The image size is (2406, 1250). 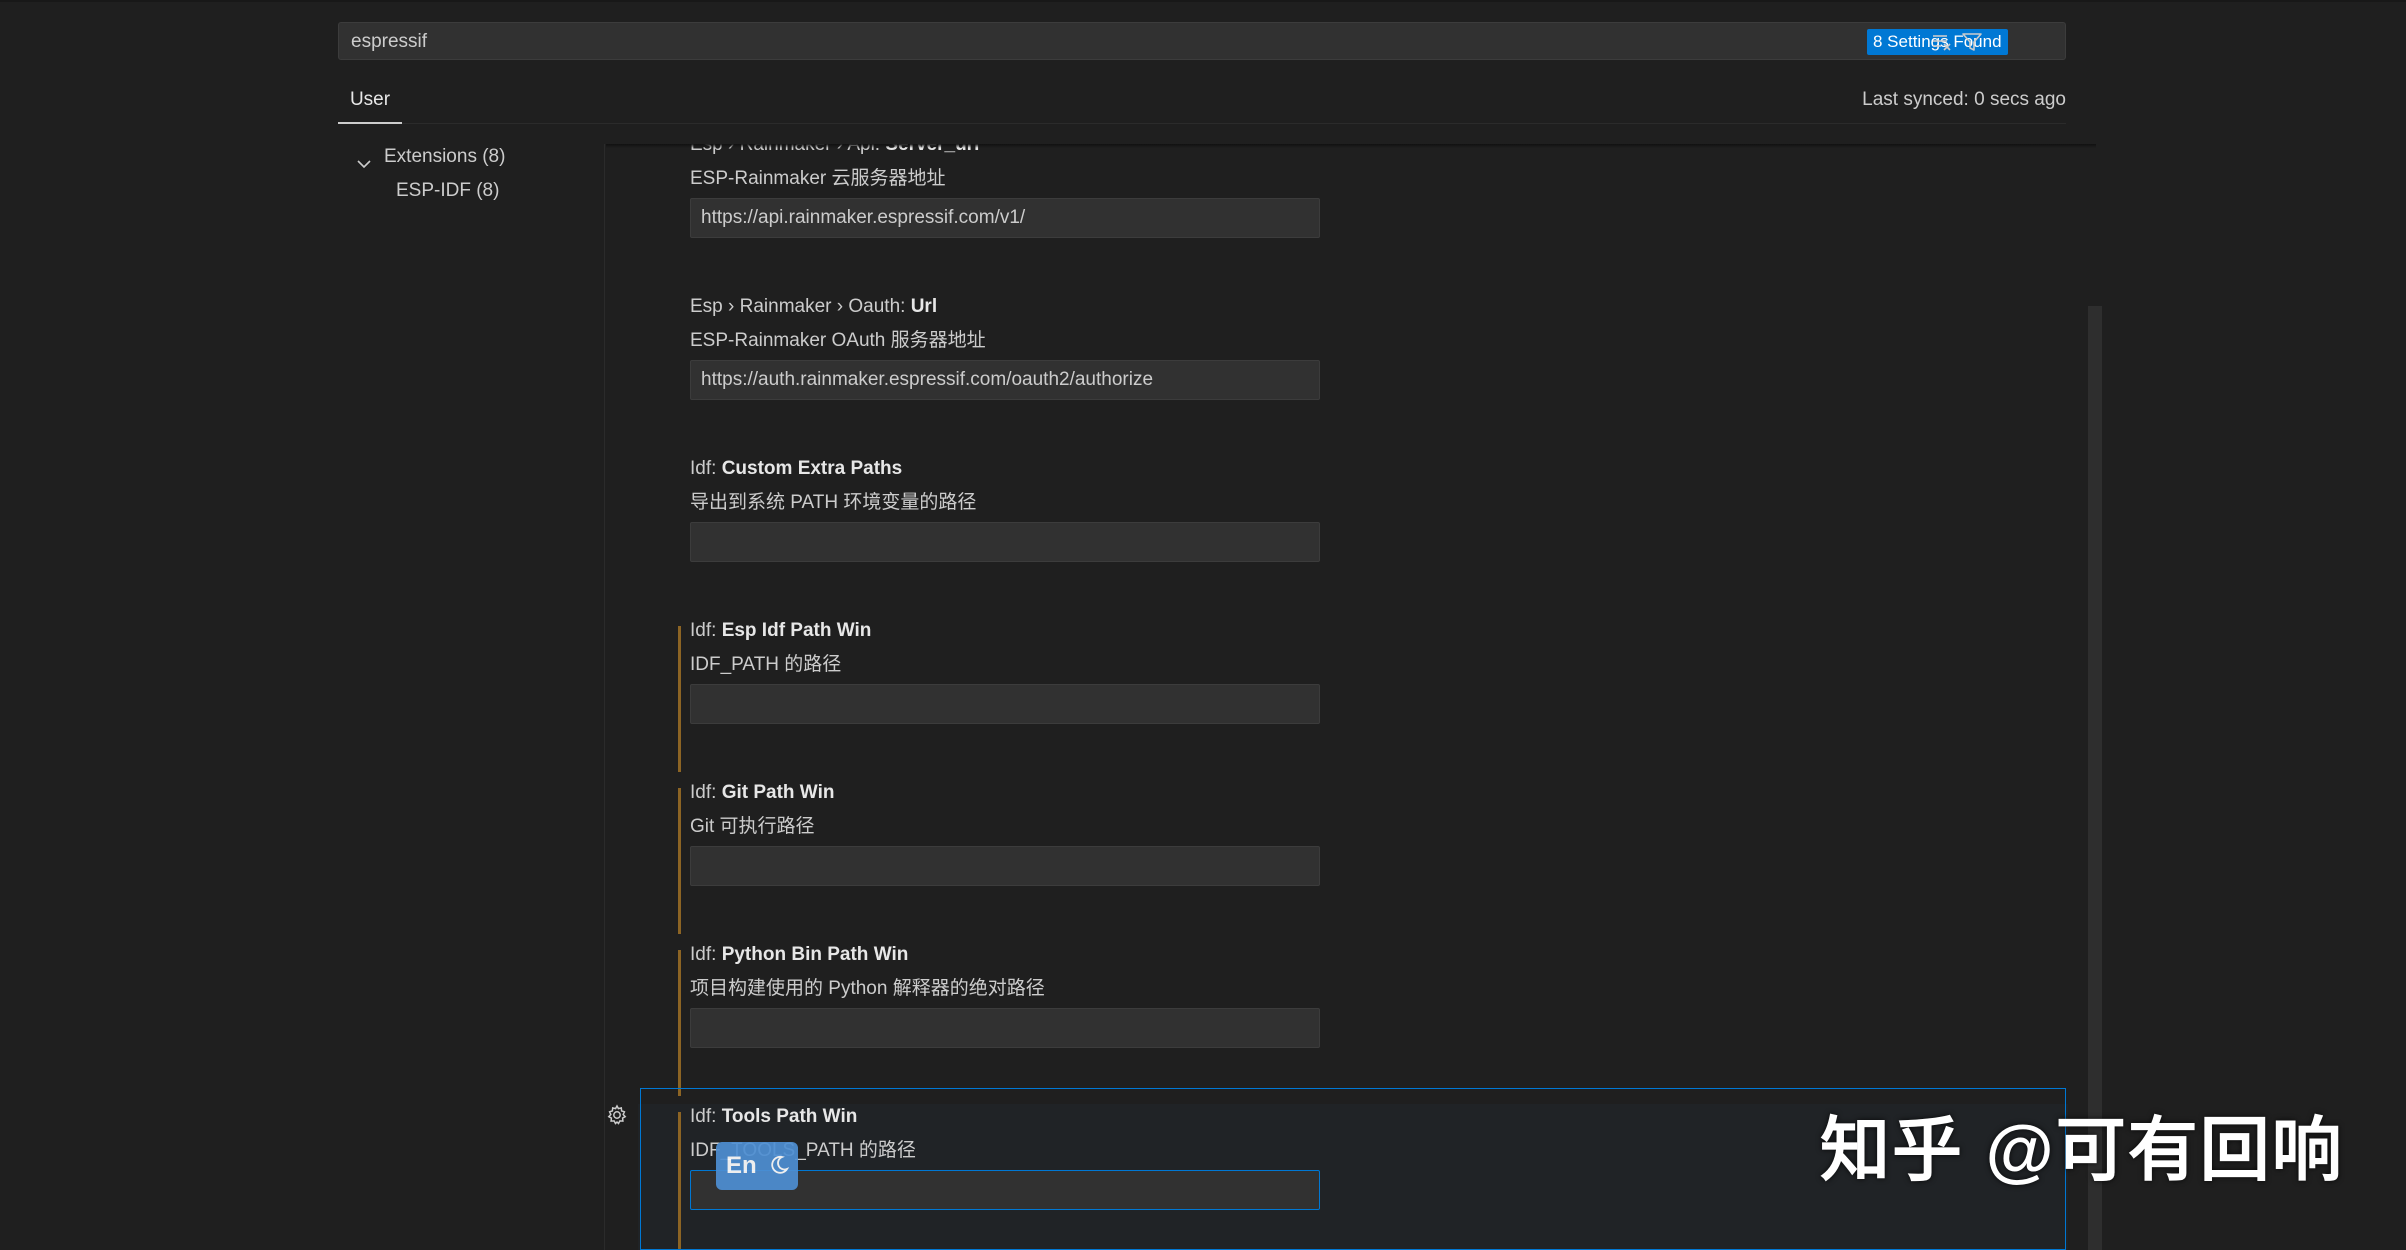 What do you see at coordinates (814, 306) in the screenshot?
I see `setting-title: Esp › Rainmaker › Oauth: Url` at bounding box center [814, 306].